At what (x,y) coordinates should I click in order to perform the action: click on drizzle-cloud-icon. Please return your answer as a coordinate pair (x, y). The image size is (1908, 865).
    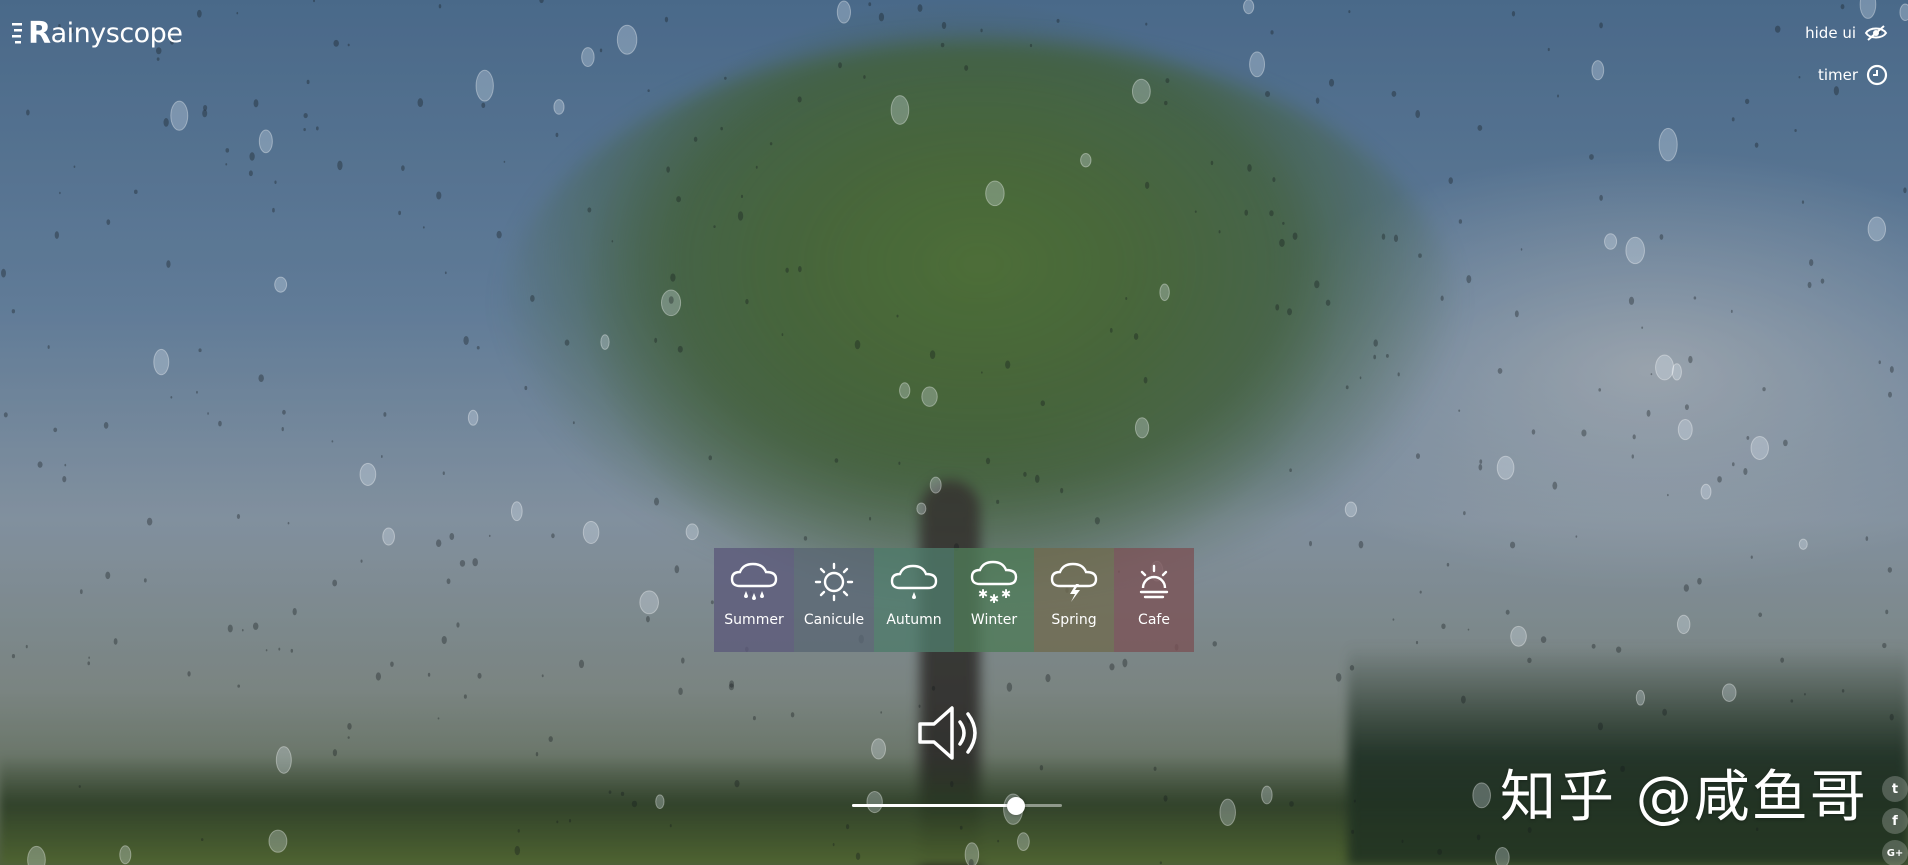
    Looking at the image, I should click on (914, 581).